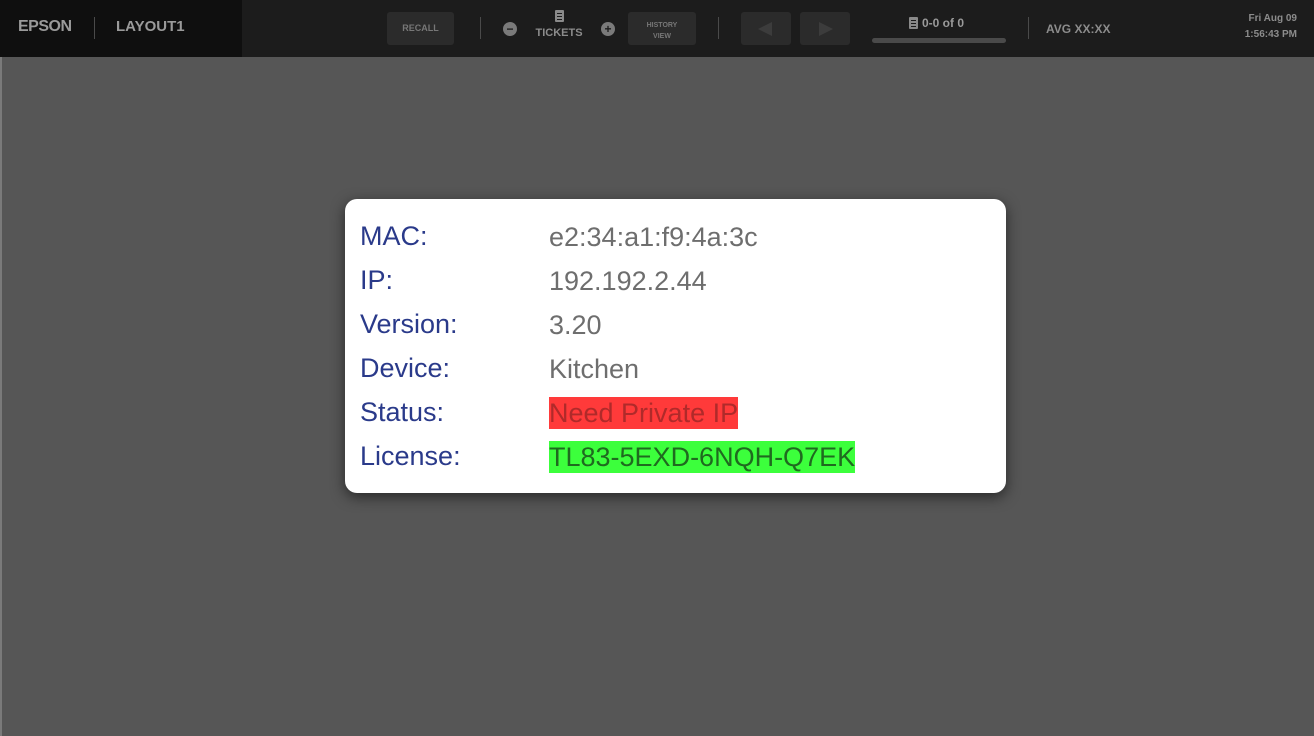 This screenshot has height=736, width=1314. I want to click on ip-value: 192.192.2.44, so click(628, 281).